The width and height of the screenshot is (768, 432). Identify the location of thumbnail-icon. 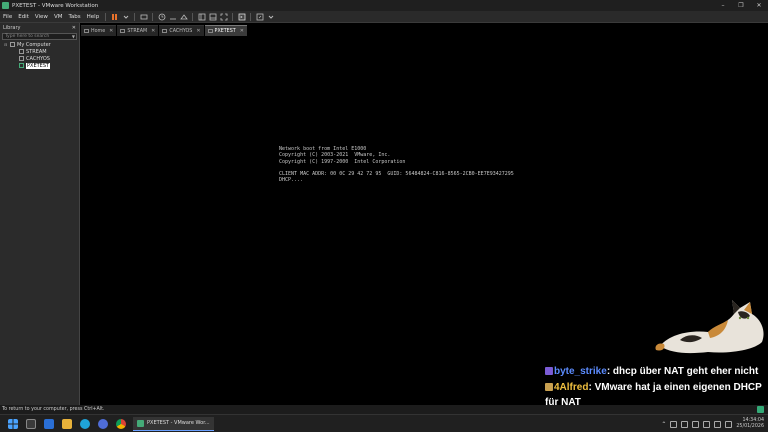
(213, 16).